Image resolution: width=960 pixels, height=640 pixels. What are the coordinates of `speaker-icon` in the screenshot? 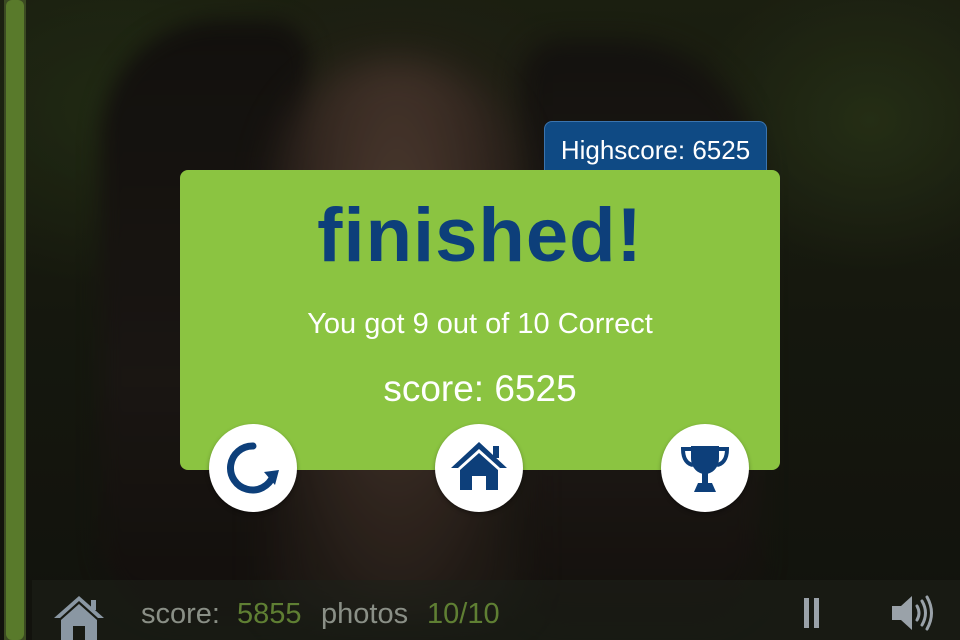 It's located at (912, 613).